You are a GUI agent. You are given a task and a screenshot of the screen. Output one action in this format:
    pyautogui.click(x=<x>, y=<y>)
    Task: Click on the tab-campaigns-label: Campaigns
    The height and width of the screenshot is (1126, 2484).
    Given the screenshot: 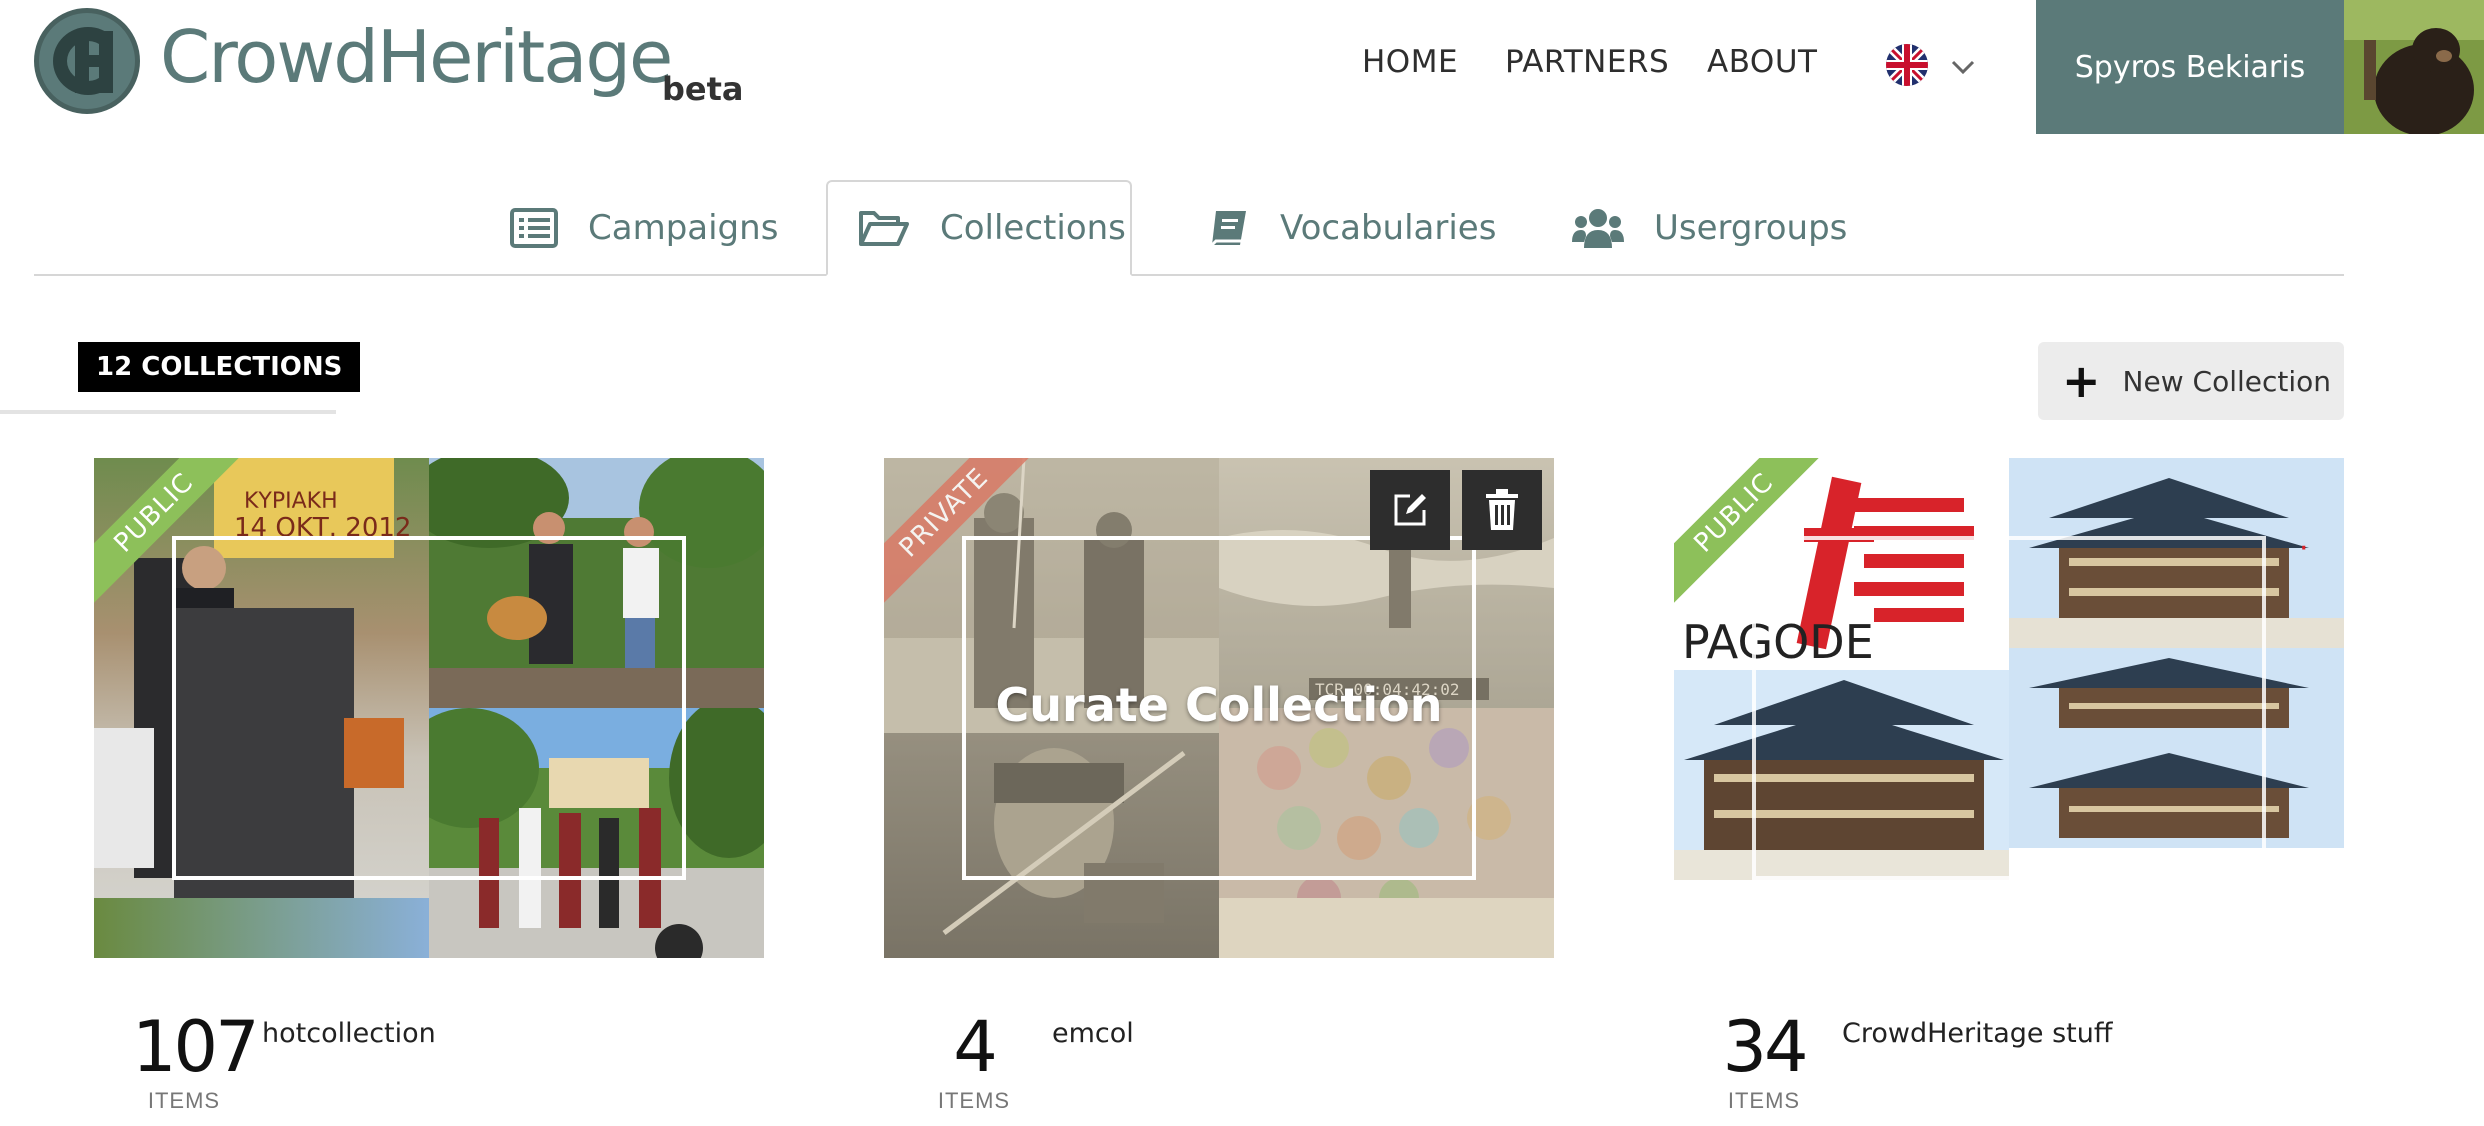 What is the action you would take?
    pyautogui.click(x=683, y=228)
    